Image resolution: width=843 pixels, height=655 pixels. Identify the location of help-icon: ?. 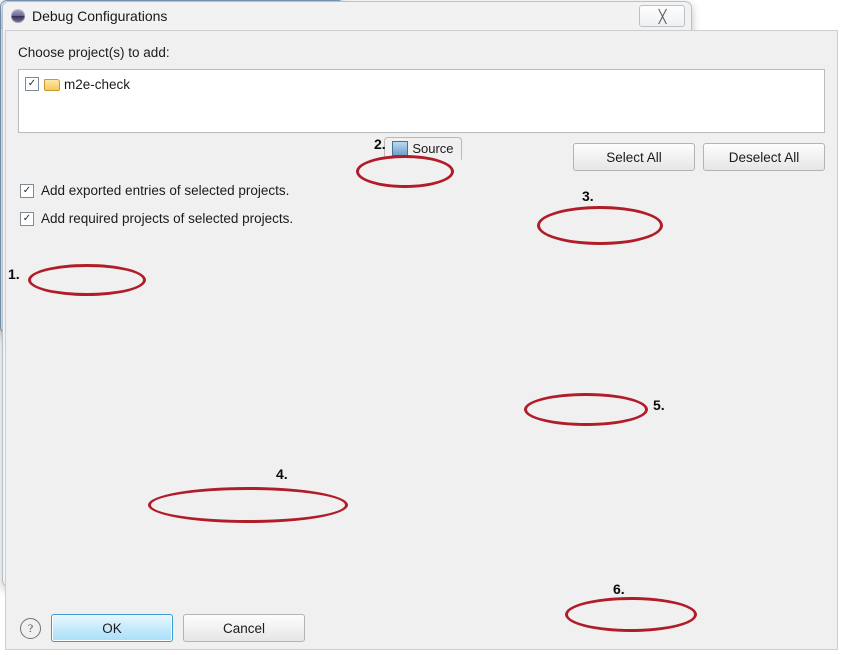
(30, 628).